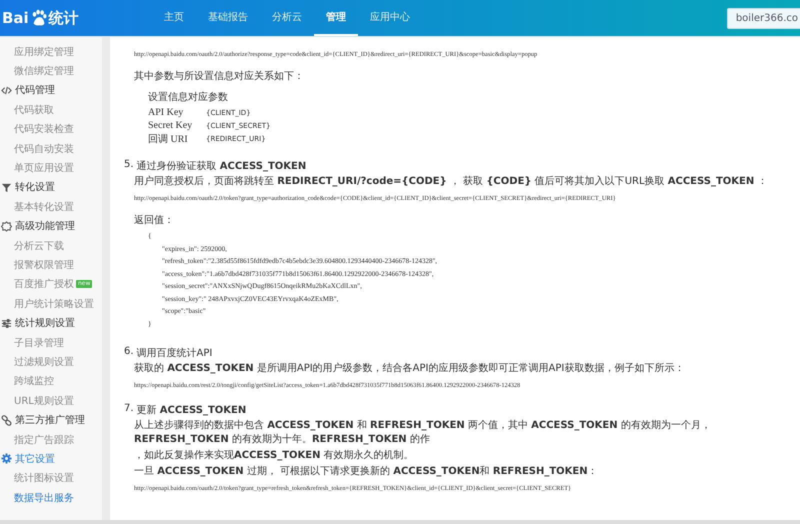 The width and height of the screenshot is (800, 524). Describe the element at coordinates (44, 497) in the screenshot. I see `sidebar-item: 数据导出服务` at that location.